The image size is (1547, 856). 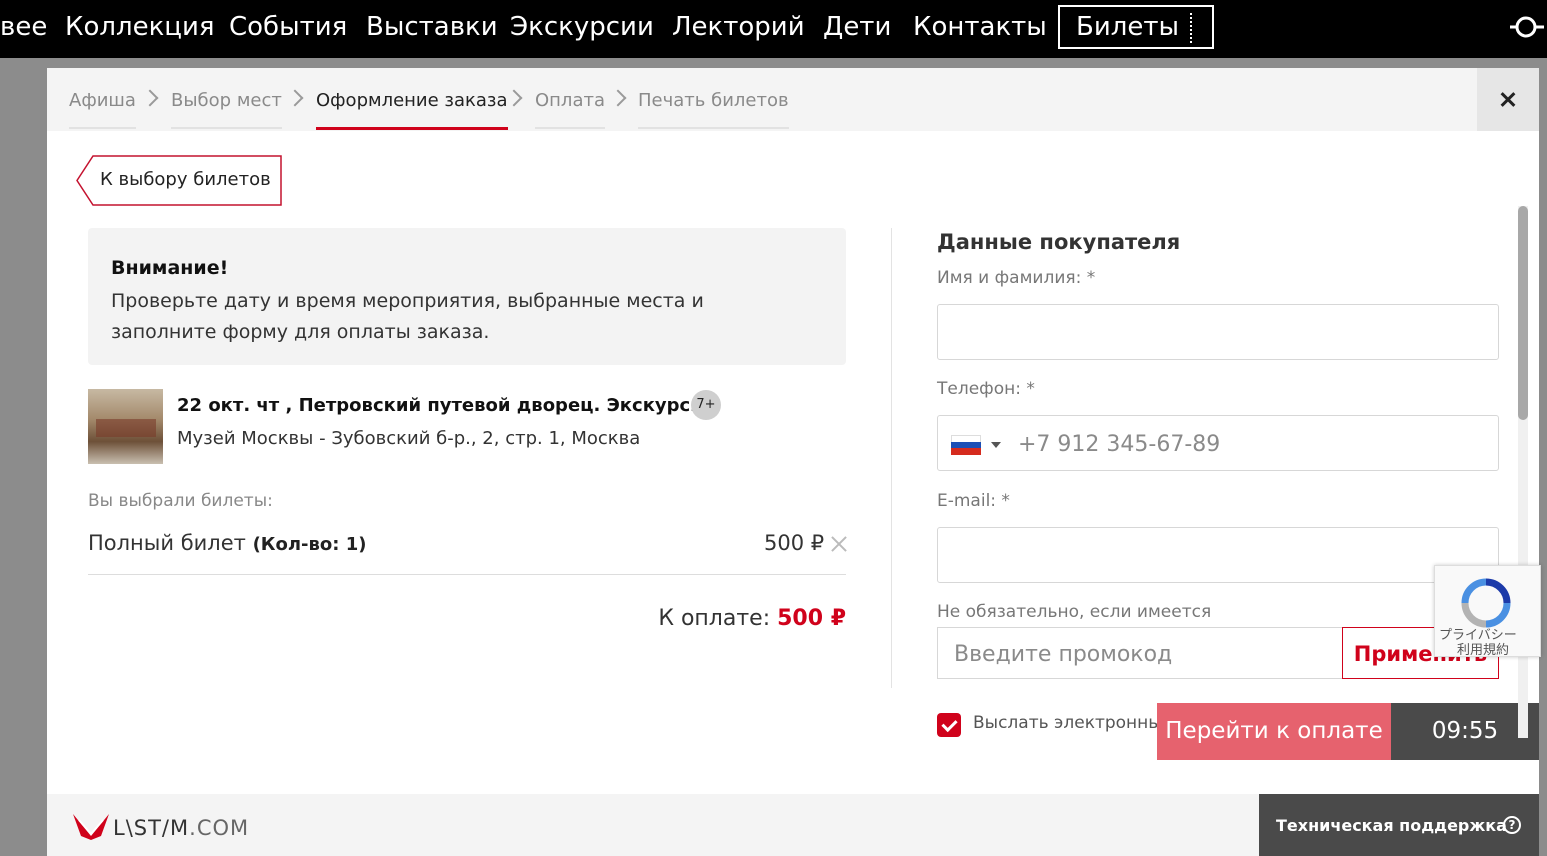 What do you see at coordinates (839, 544) in the screenshot?
I see `remove-ticket-close-icon` at bounding box center [839, 544].